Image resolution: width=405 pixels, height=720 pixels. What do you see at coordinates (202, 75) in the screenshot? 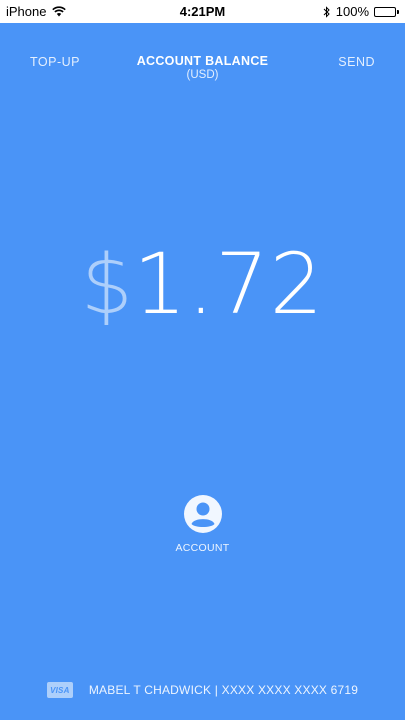
I see `currency-subtitle: (USD)` at bounding box center [202, 75].